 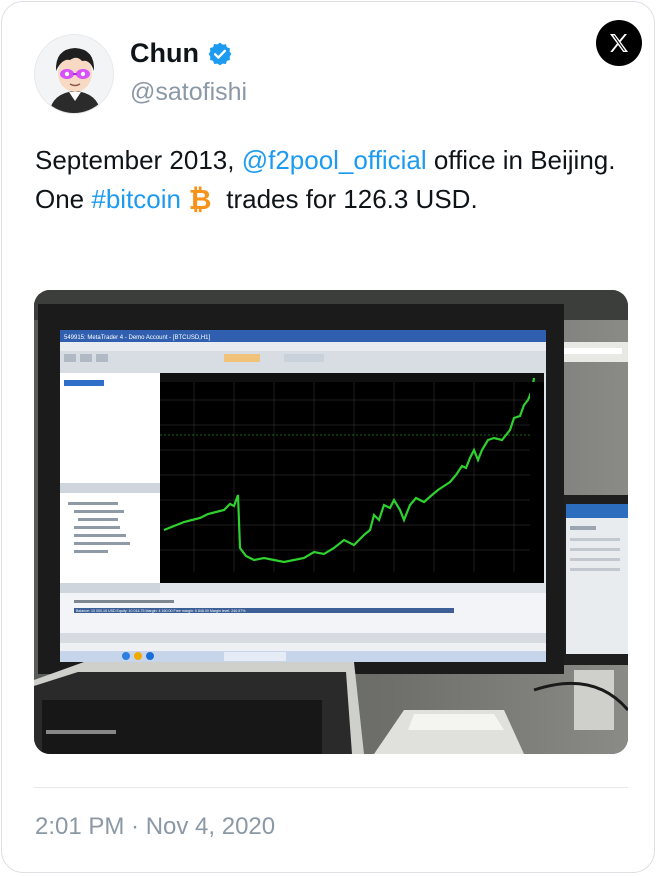 I want to click on bitcoin-emoji-icon: ₿, so click(x=200, y=199).